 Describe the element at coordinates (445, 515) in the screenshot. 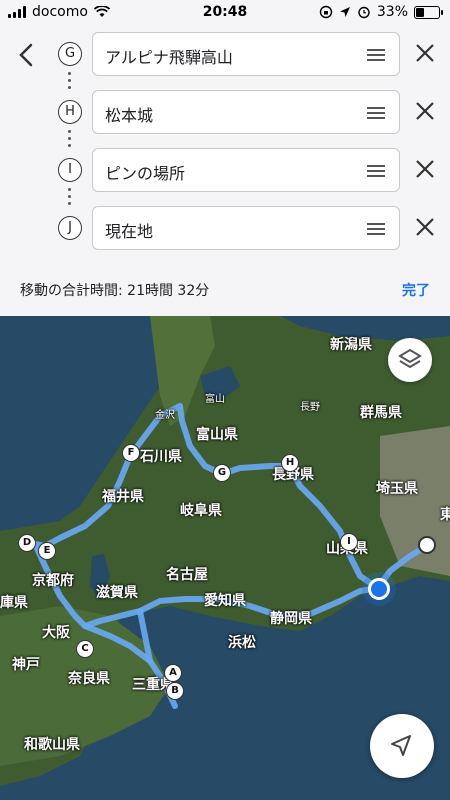

I see `map-label: 東` at that location.